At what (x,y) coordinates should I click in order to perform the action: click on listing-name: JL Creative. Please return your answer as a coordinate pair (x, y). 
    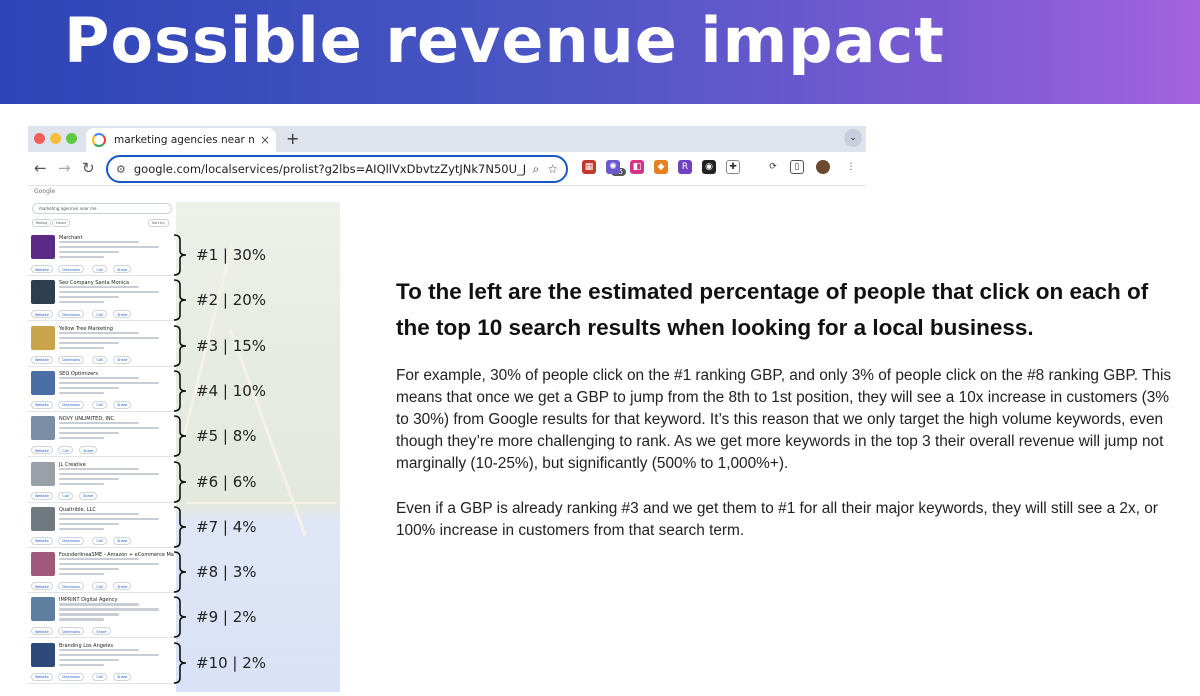
    Looking at the image, I should click on (116, 465).